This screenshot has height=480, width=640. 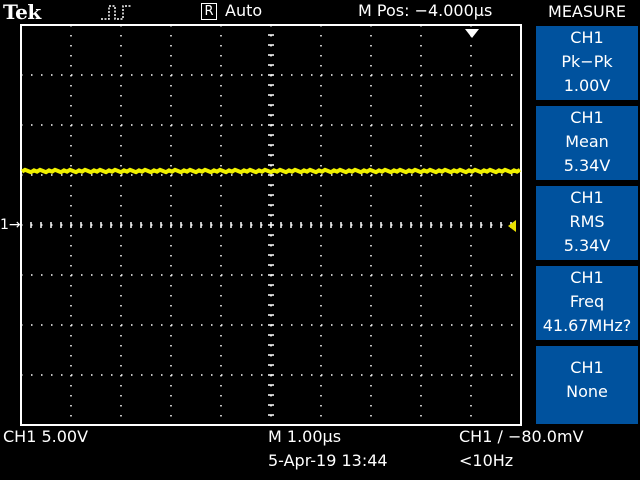 What do you see at coordinates (521, 436) in the screenshot?
I see `trigger-readout: CH1 ∕ −80.0mV` at bounding box center [521, 436].